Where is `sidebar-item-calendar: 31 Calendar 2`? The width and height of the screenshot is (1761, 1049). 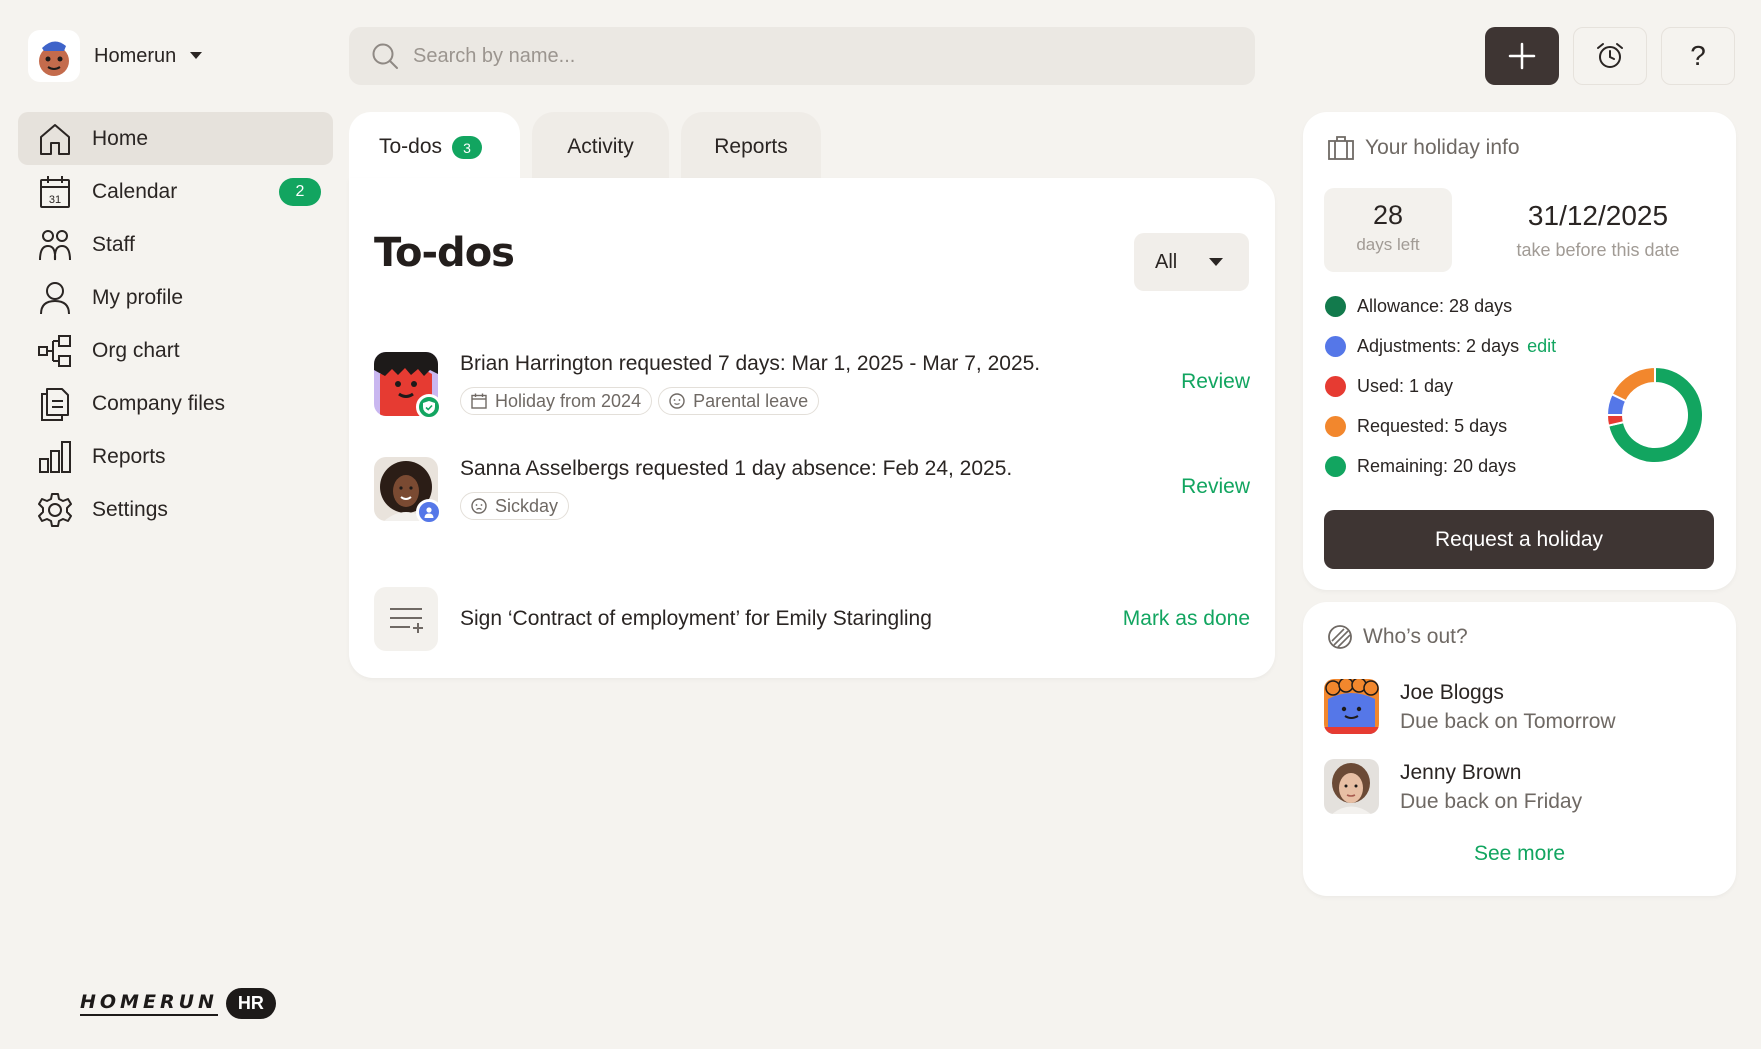
sidebar-item-calendar: 31 Calendar 2 is located at coordinates (175, 191).